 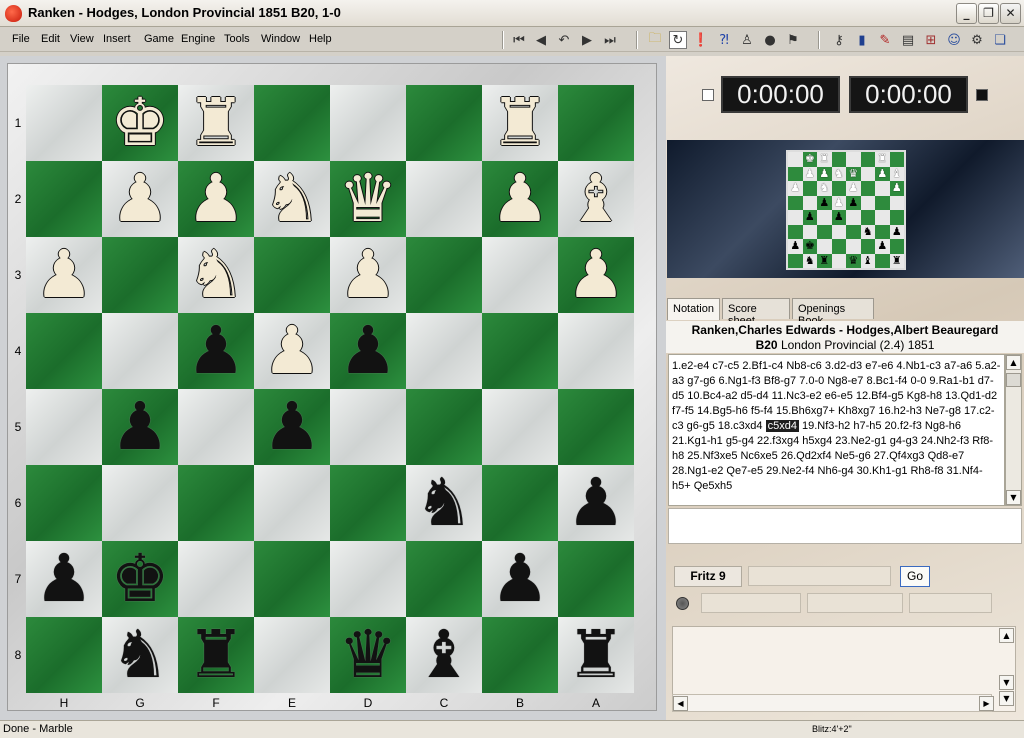 I want to click on board-square-h6, so click(x=64, y=503).